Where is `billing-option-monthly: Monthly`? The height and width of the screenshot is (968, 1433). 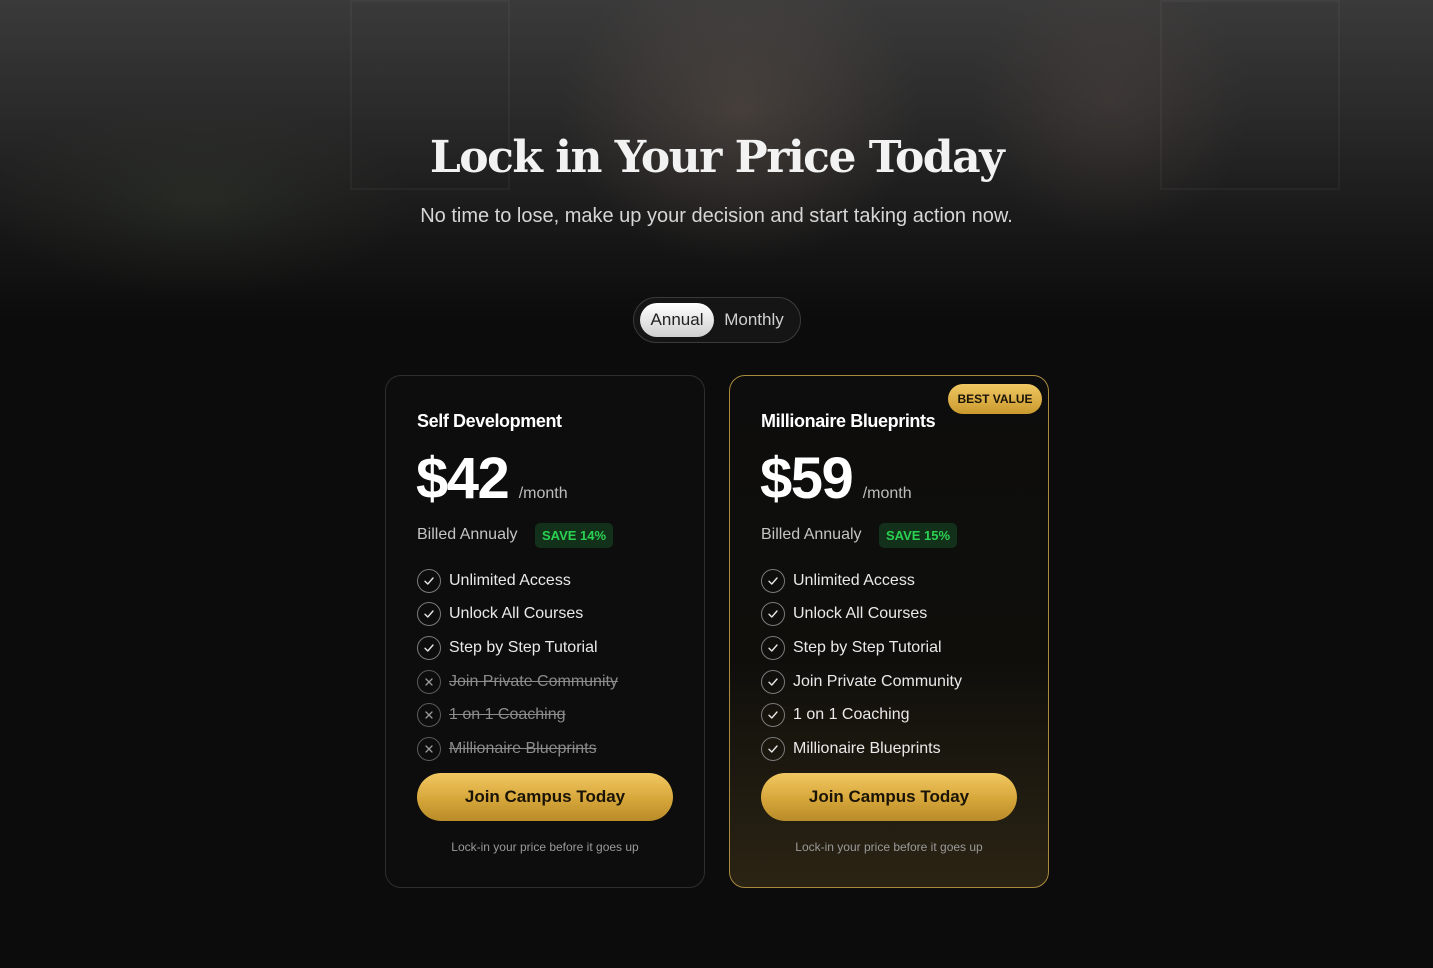 billing-option-monthly: Monthly is located at coordinates (754, 320).